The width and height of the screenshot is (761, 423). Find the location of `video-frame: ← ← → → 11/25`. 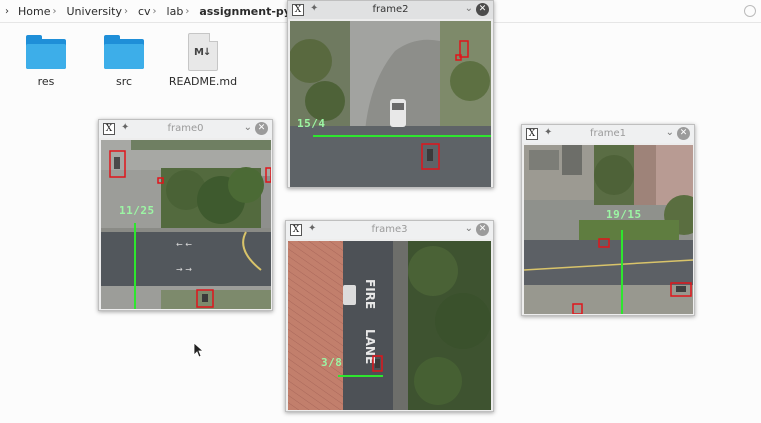

video-frame: ← ← → → 11/25 is located at coordinates (186, 224).